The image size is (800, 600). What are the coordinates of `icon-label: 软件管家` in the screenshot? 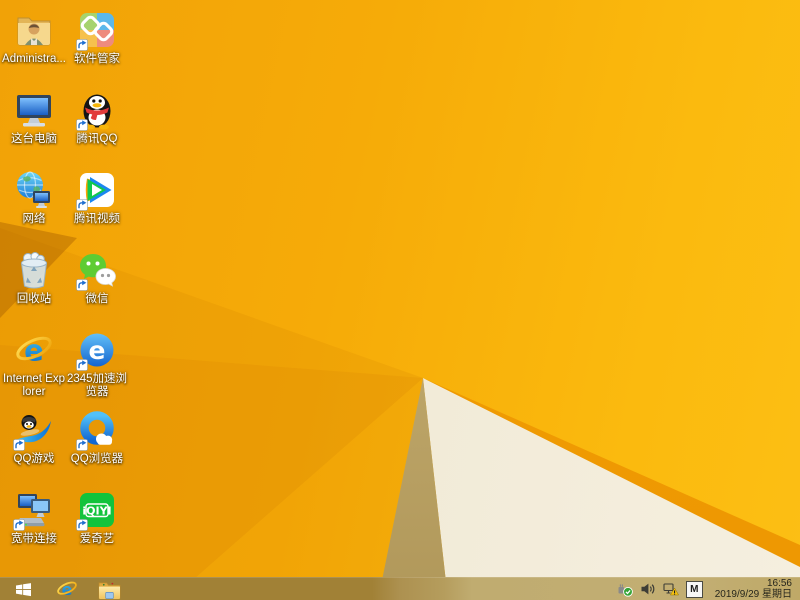 It's located at (97, 59).